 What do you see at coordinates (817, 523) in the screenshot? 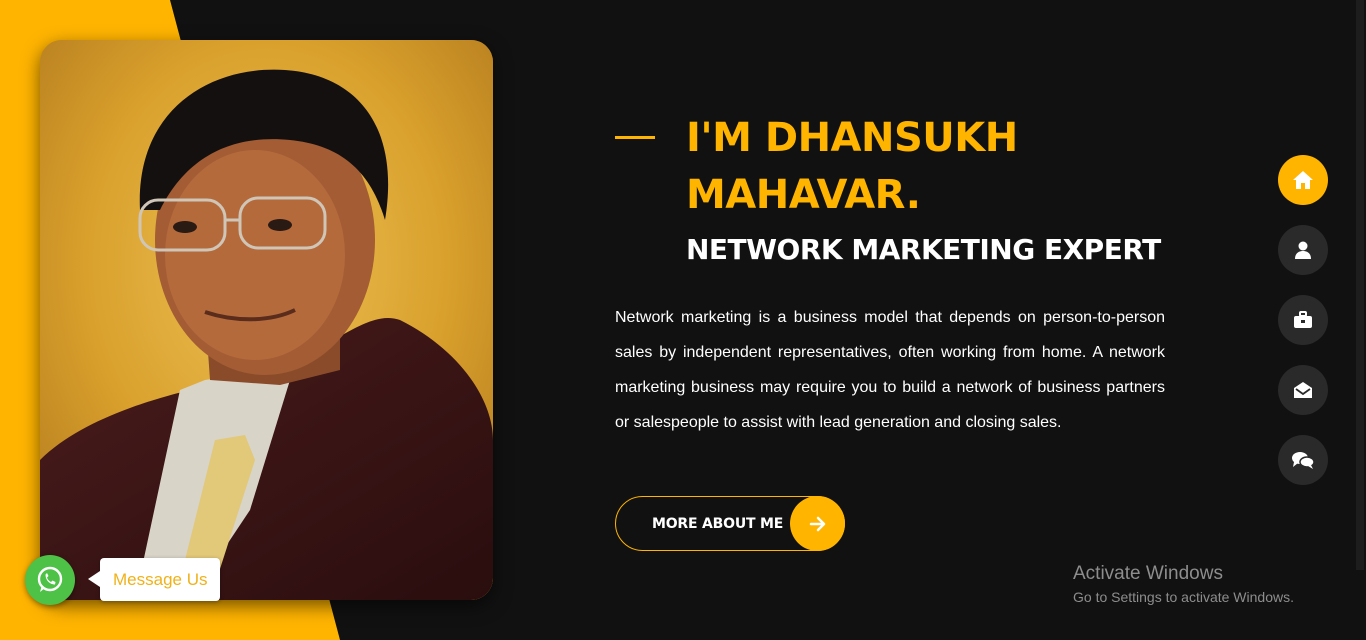
I see `arrow-right-icon` at bounding box center [817, 523].